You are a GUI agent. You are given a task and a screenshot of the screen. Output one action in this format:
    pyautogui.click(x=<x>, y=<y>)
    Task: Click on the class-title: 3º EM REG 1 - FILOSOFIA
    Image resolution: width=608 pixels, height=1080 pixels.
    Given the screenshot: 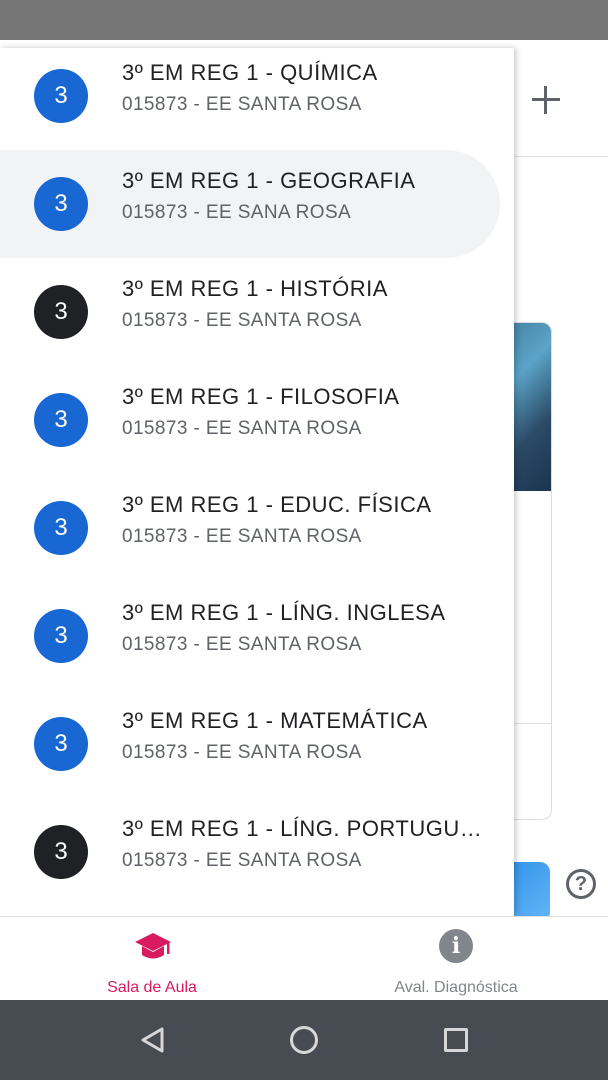 What is the action you would take?
    pyautogui.click(x=261, y=396)
    